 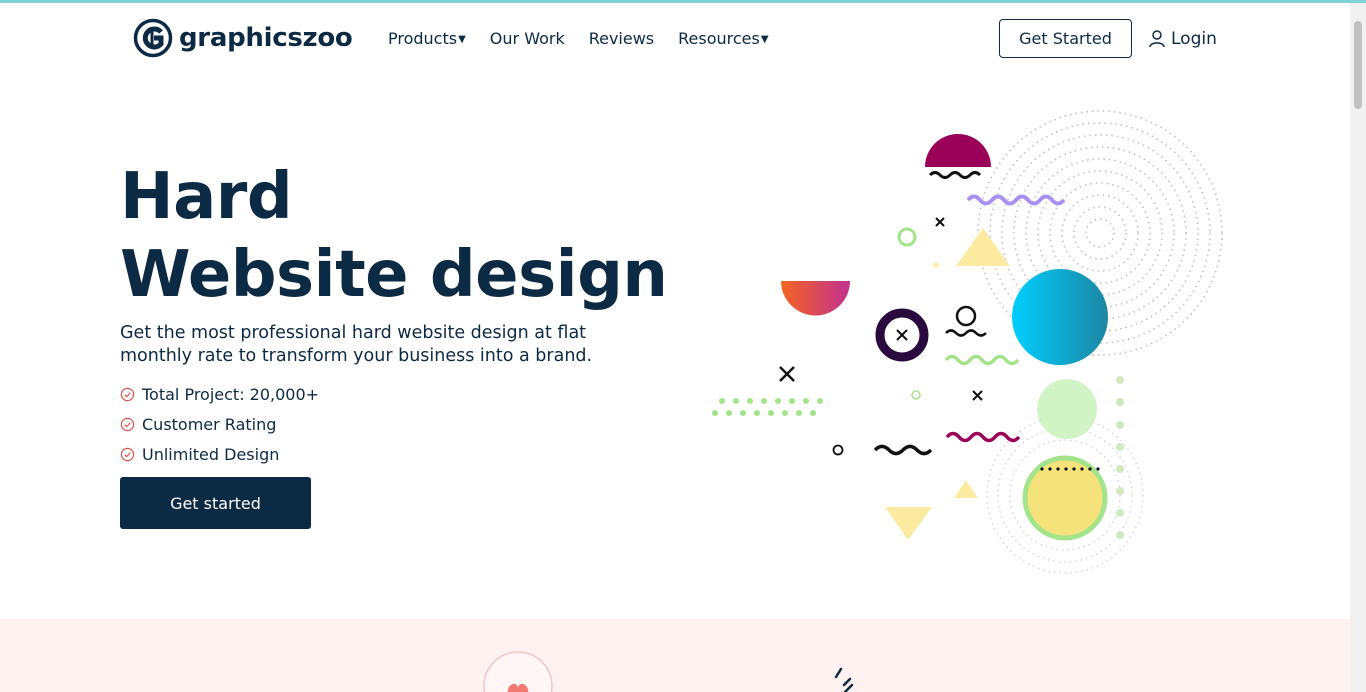 I want to click on nav-item-products: Products▼, so click(x=427, y=38).